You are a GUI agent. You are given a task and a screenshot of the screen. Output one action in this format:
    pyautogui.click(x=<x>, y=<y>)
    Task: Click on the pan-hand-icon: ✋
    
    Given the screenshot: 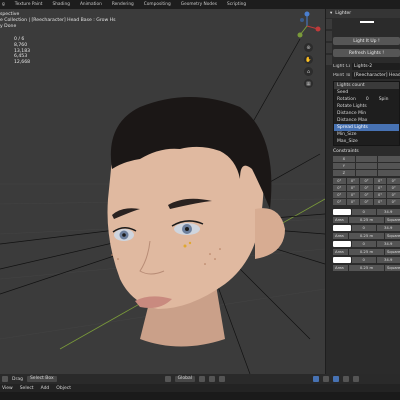 What is the action you would take?
    pyautogui.click(x=308, y=59)
    